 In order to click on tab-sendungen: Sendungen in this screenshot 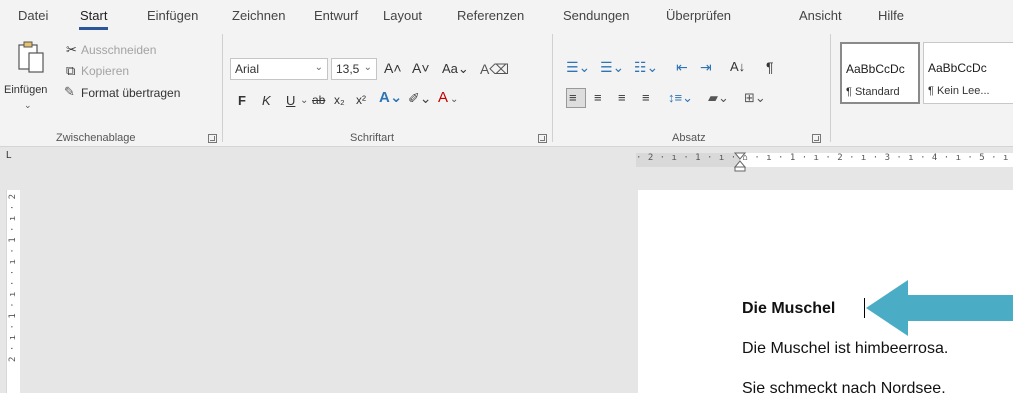, I will do `click(596, 15)`.